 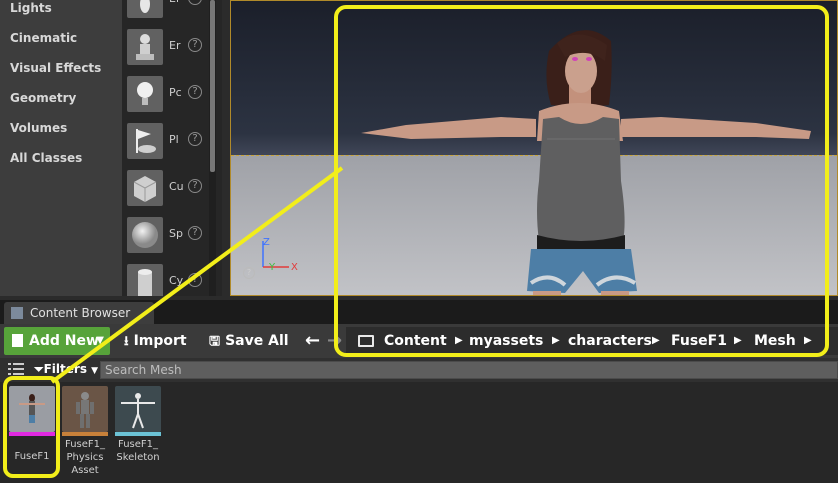 I want to click on content-browser-icon, so click(x=17, y=313).